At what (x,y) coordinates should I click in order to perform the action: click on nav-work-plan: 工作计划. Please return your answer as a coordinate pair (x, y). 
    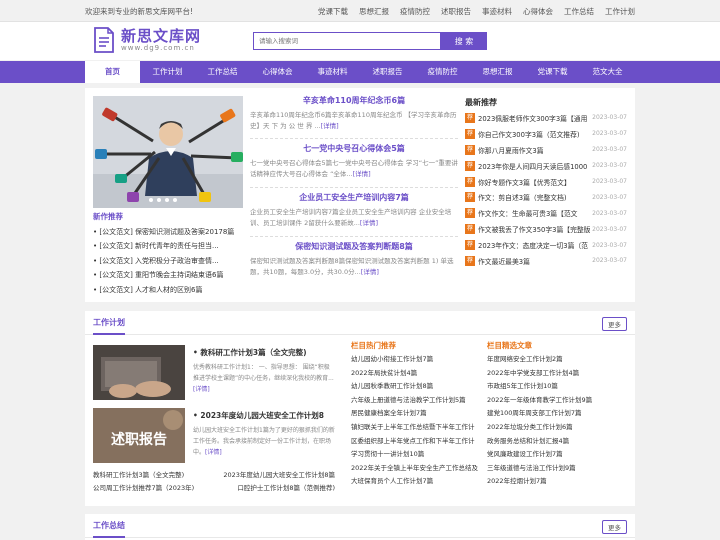
    Looking at the image, I should click on (167, 72).